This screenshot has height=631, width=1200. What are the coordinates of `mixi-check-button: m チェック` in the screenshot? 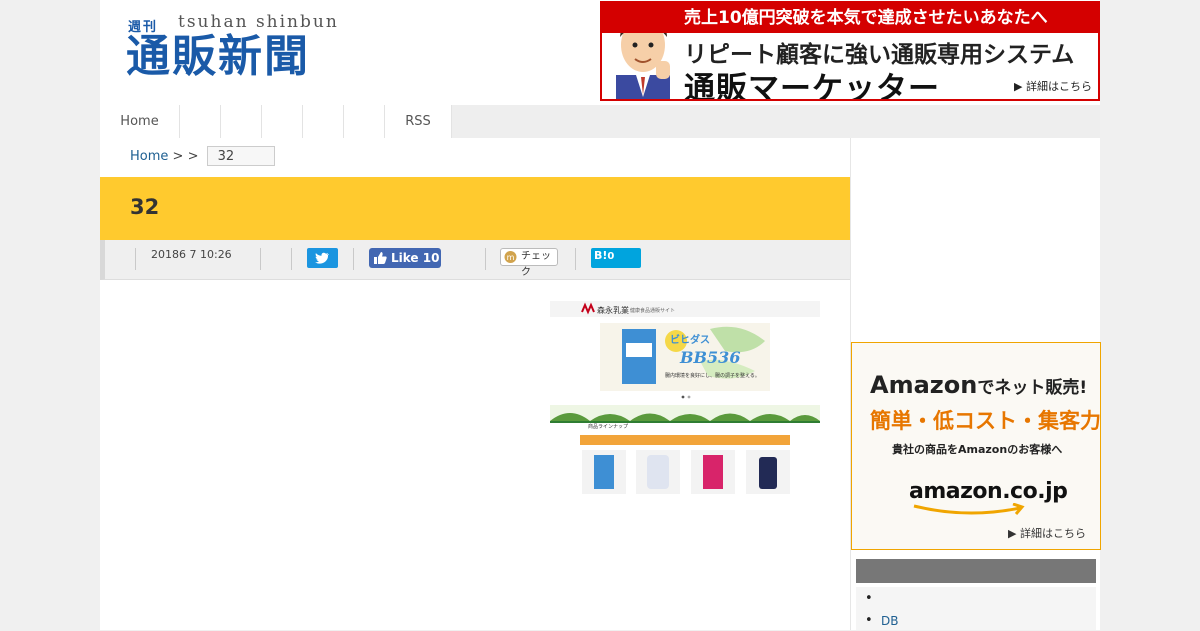 It's located at (529, 263).